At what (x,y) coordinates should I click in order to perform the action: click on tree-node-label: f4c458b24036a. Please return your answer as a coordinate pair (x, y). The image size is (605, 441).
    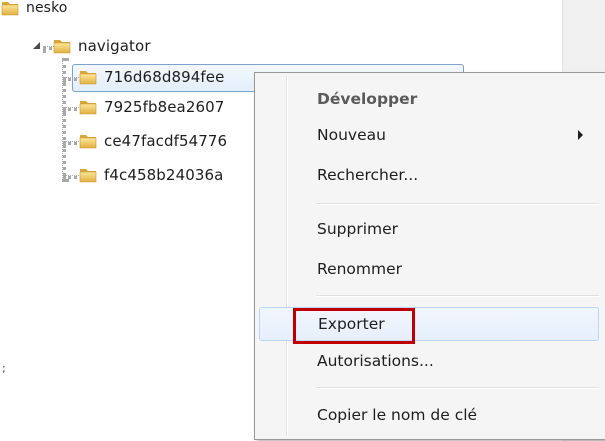
    Looking at the image, I should click on (164, 175).